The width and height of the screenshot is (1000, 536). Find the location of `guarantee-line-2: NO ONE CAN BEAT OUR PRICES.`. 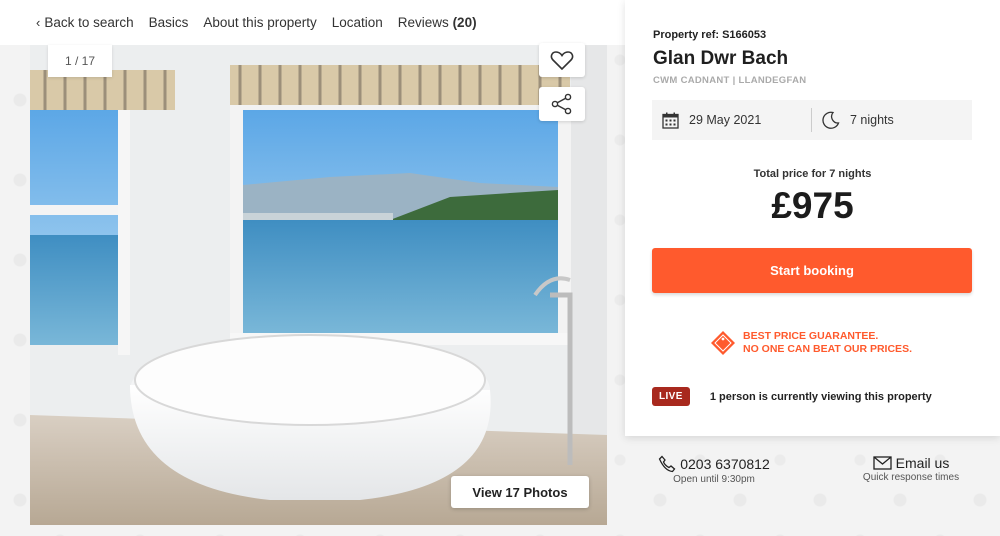

guarantee-line-2: NO ONE CAN BEAT OUR PRICES. is located at coordinates (827, 349).